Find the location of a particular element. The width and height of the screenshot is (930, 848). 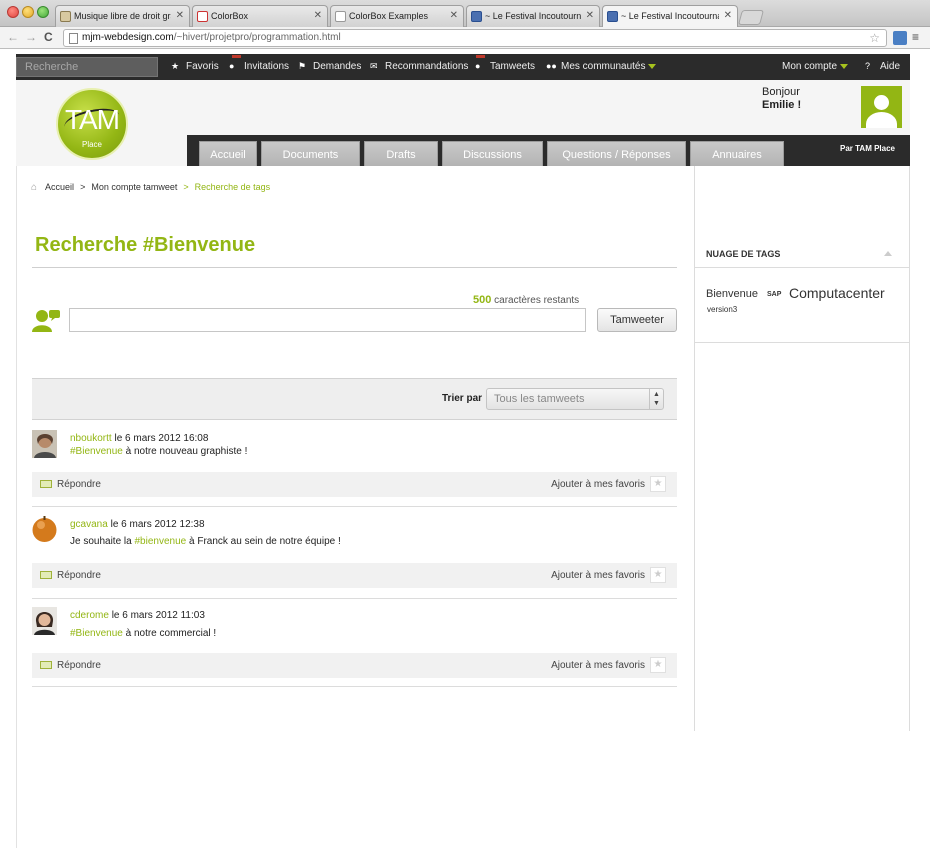

browser-tab-active: ~ Le Festival Incoutournable ✕ is located at coordinates (670, 16).